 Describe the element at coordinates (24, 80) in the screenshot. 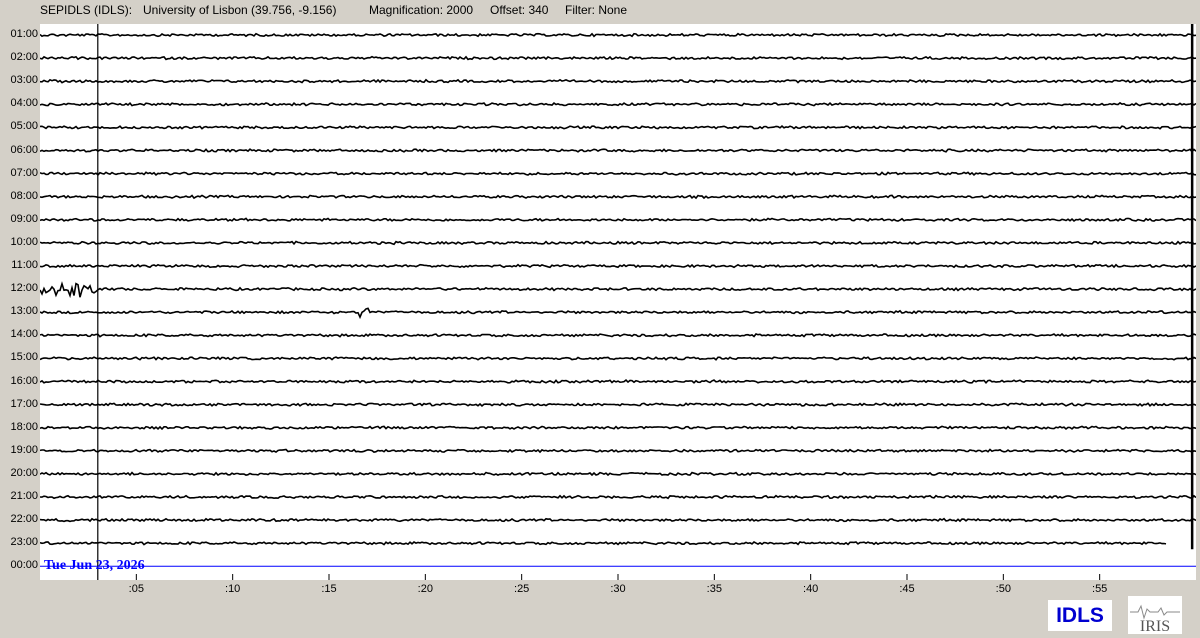

I see `row-label: 03:00` at that location.